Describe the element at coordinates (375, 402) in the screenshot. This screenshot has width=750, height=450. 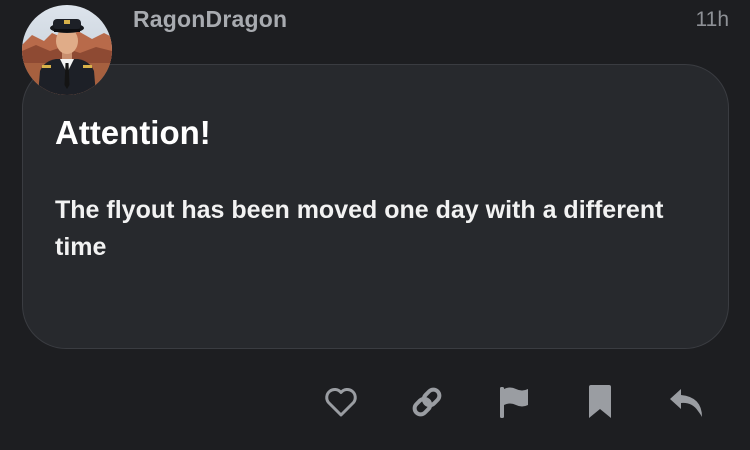
I see `post-actions-bar` at that location.